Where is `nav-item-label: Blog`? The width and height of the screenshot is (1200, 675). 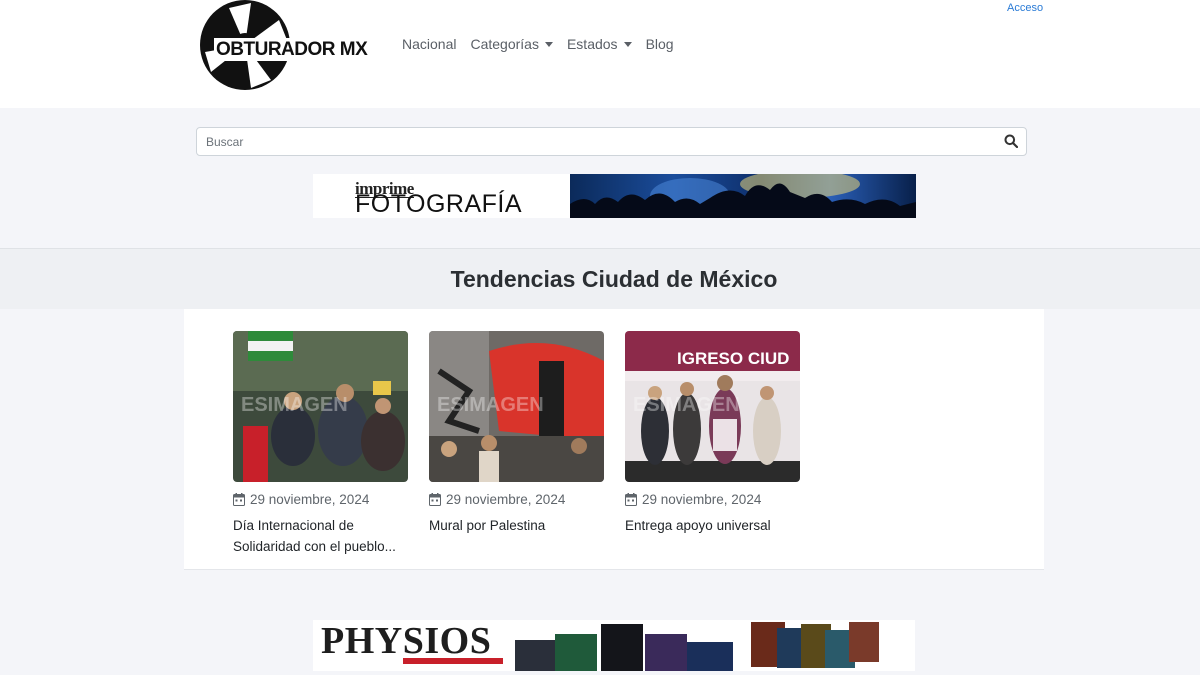
nav-item-label: Blog is located at coordinates (659, 44).